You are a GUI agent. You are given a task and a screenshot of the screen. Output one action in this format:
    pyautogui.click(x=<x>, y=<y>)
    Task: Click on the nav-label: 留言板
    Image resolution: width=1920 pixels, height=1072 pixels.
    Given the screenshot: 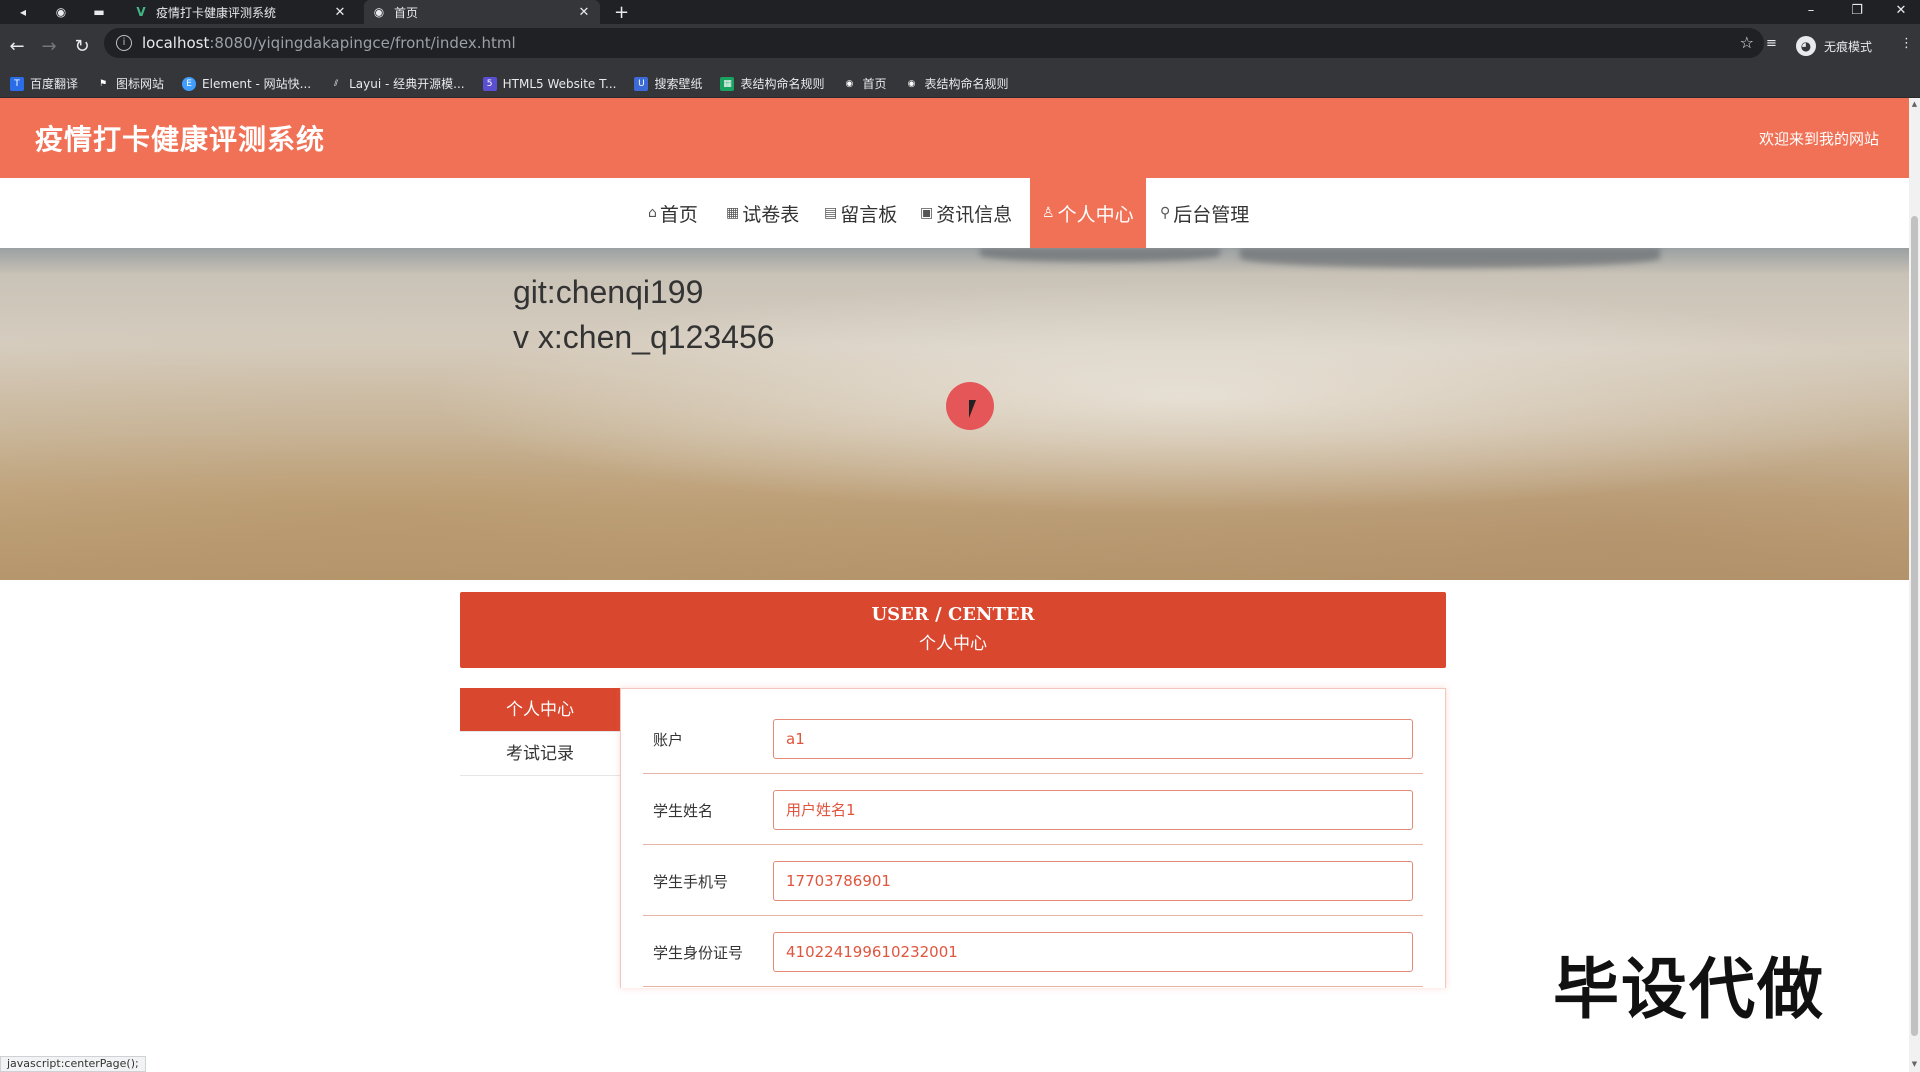 What is the action you would take?
    pyautogui.click(x=869, y=214)
    